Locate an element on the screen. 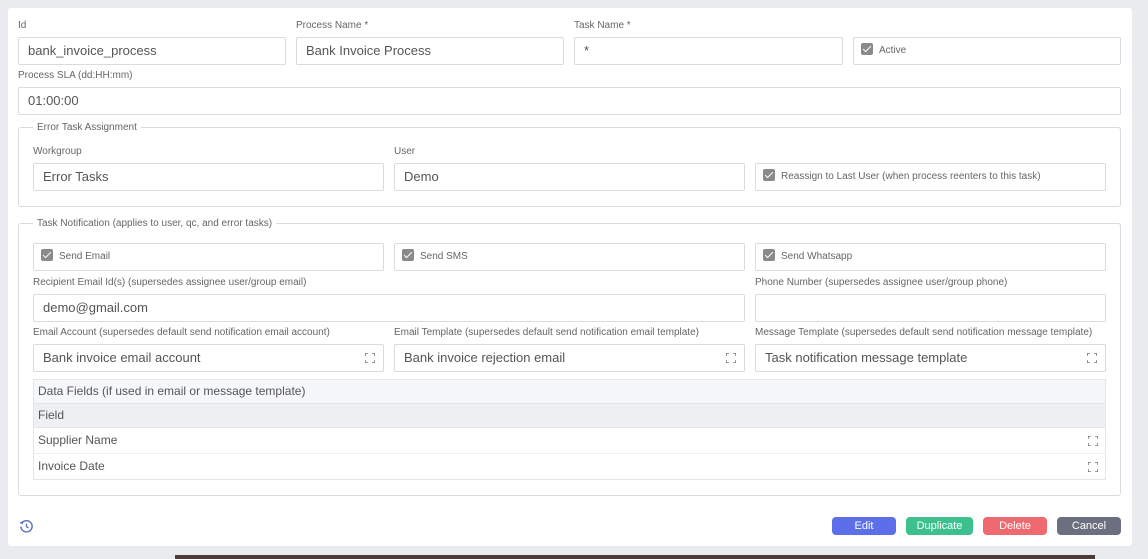 Image resolution: width=1148 pixels, height=559 pixels. delete-button: Delete is located at coordinates (1015, 526).